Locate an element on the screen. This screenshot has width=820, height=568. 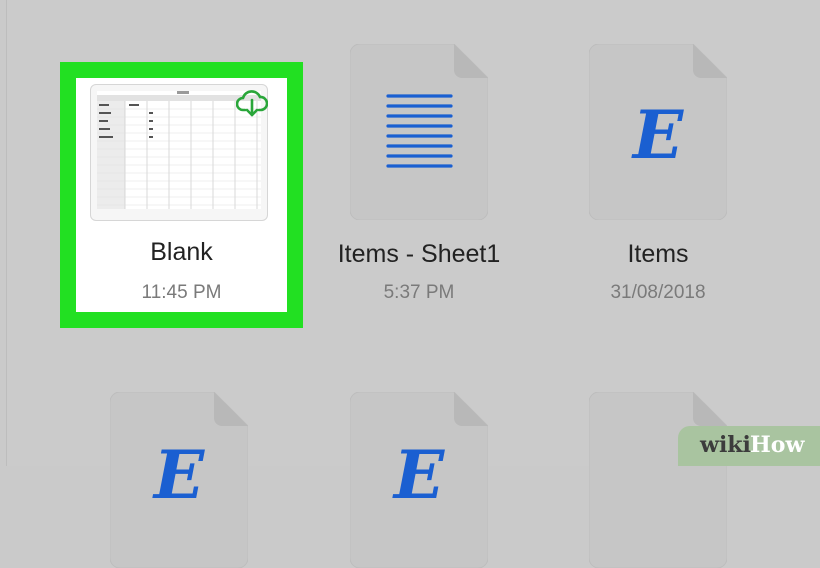
file-tile-row2-1: E is located at coordinates (179, 480).